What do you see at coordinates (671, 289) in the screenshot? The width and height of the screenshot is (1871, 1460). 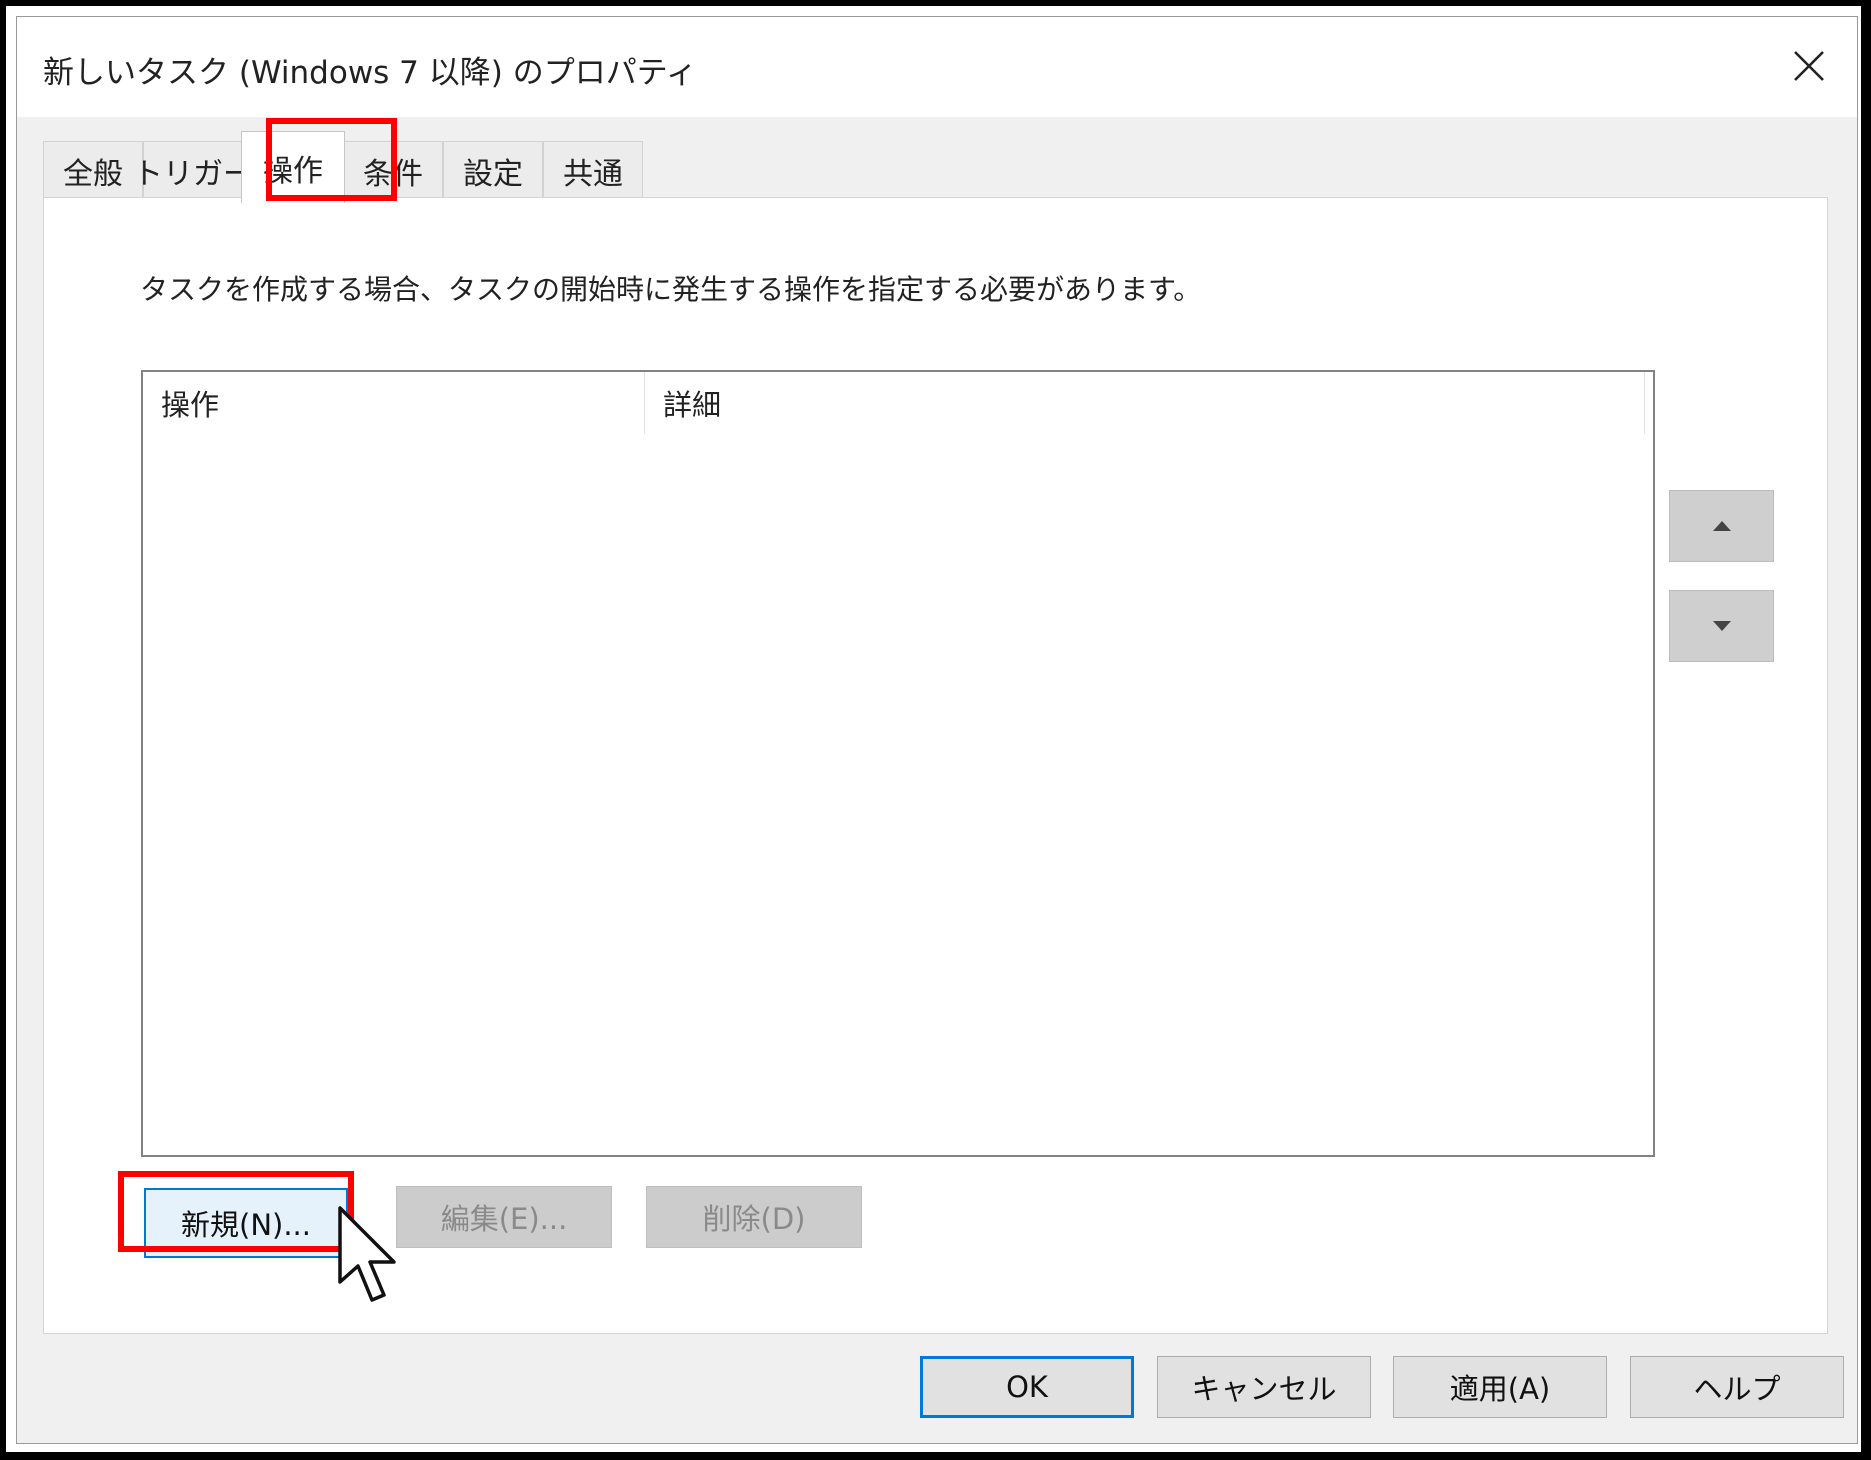 I see `actions-description: タスクを作成する場合、タスクの開始時に発生する操作を指定する必要があります。` at bounding box center [671, 289].